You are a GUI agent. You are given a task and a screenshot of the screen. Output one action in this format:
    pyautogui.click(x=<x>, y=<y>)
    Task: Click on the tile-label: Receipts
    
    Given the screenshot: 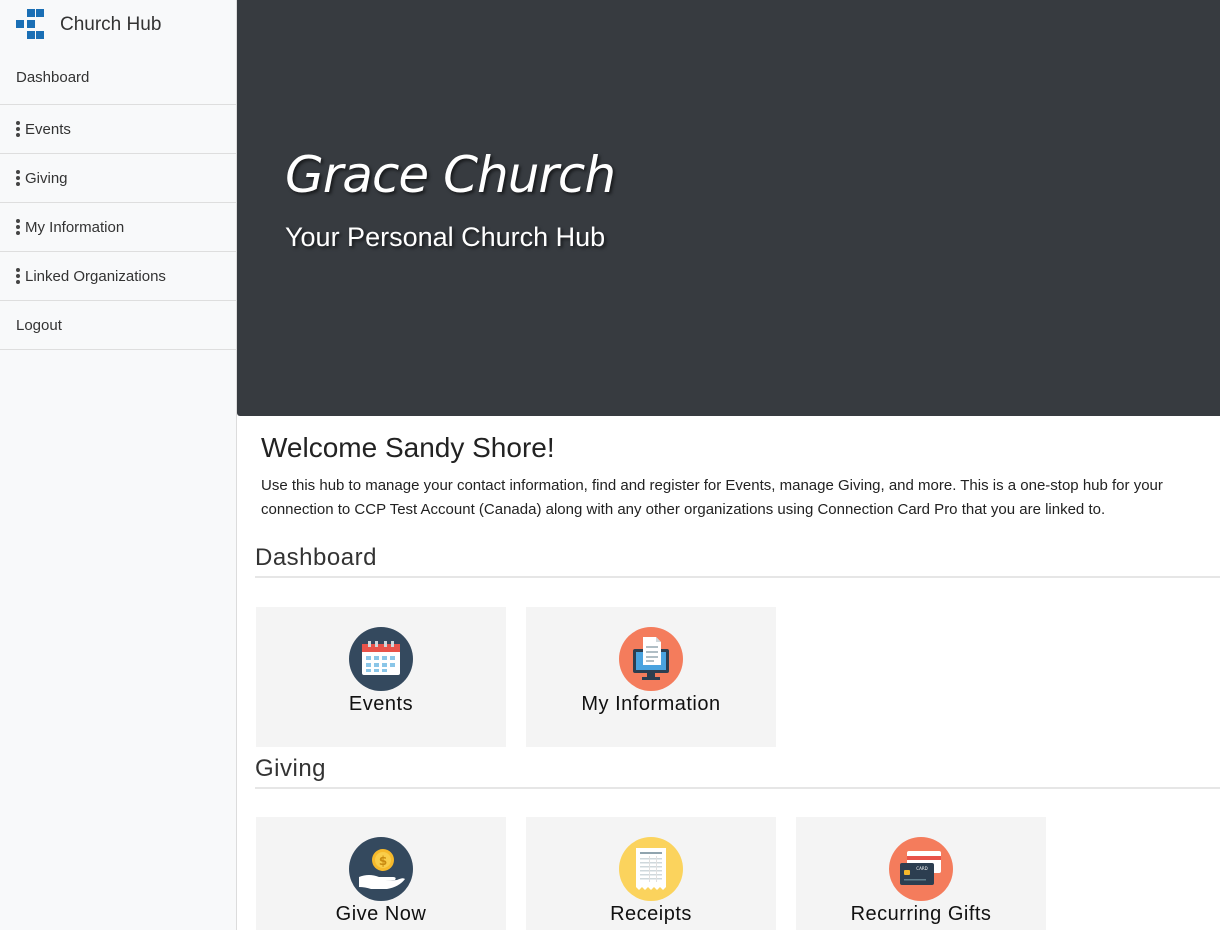 What is the action you would take?
    pyautogui.click(x=651, y=914)
    